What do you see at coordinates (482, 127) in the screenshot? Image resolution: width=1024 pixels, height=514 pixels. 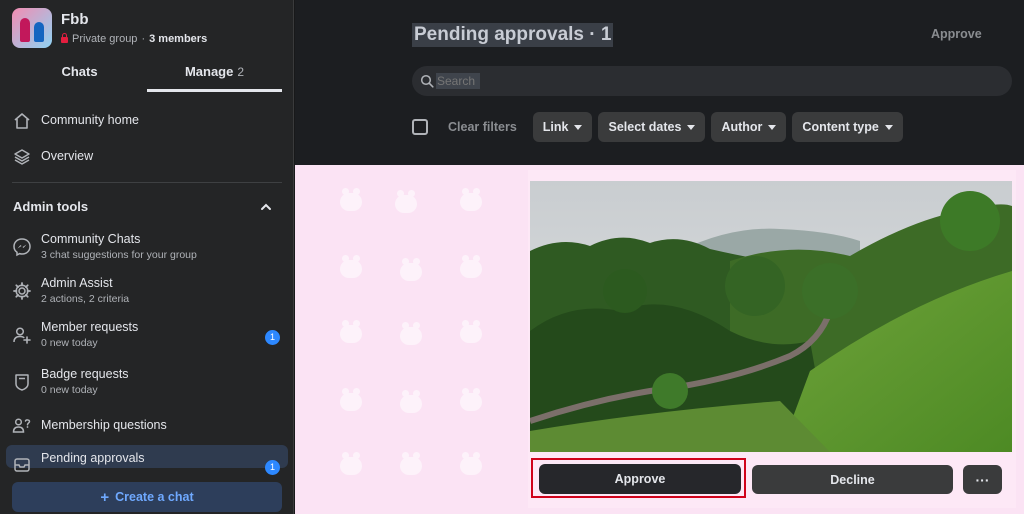 I see `clear-filters-button: Clear filters` at bounding box center [482, 127].